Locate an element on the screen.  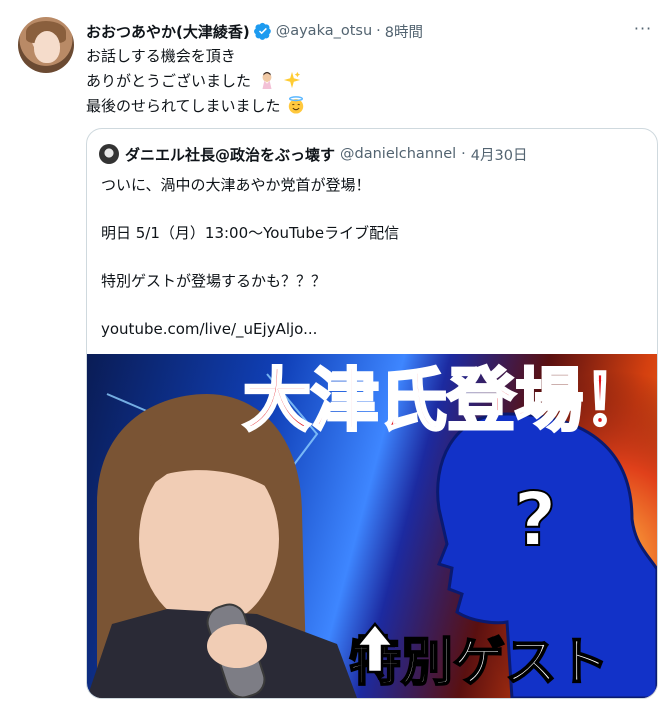
tweet-line-2: ありがとうございました is located at coordinates (356, 81).